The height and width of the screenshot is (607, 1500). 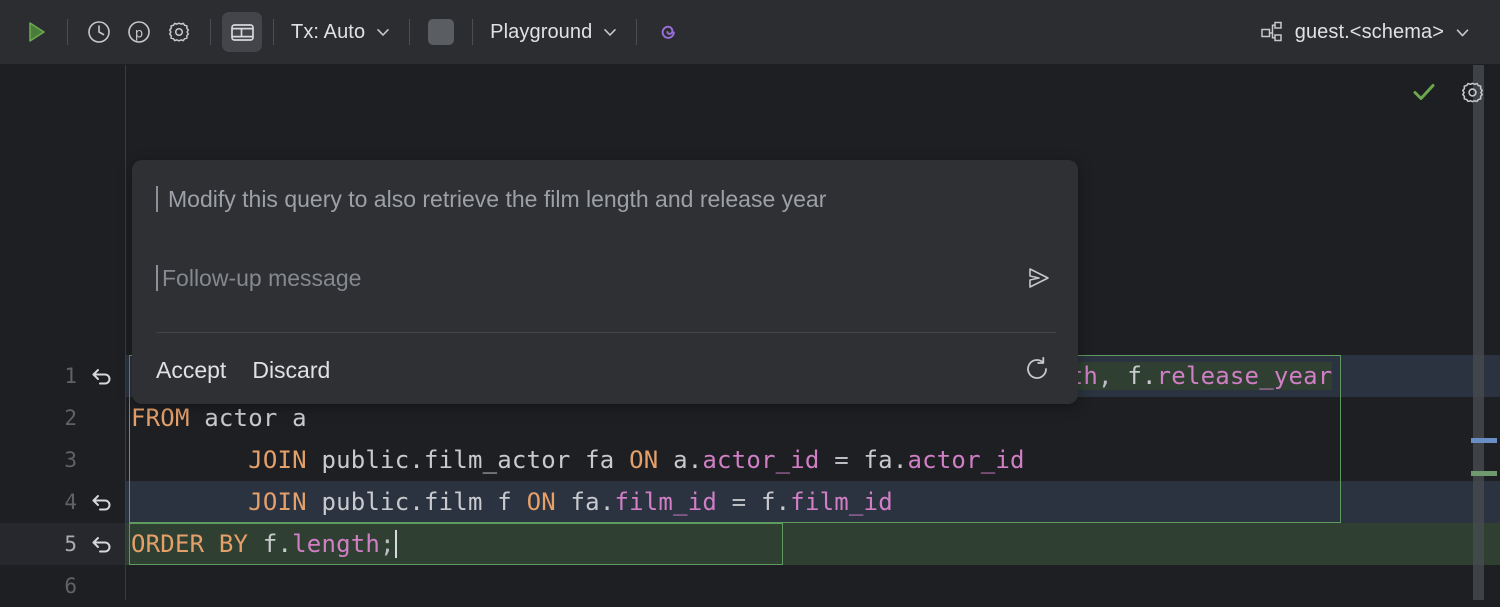 I want to click on editor-top-right-tools, so click(x=1447, y=92).